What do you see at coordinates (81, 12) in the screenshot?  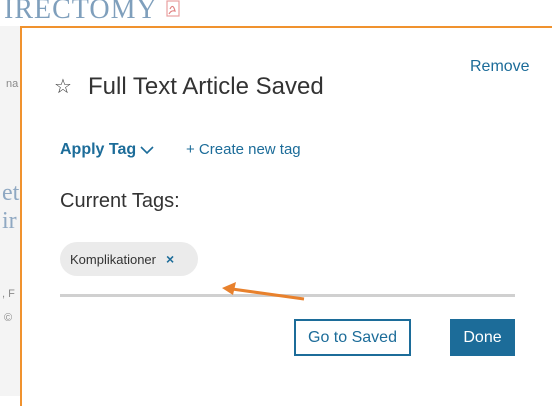 I see `background-article-title: IRECTOMY` at bounding box center [81, 12].